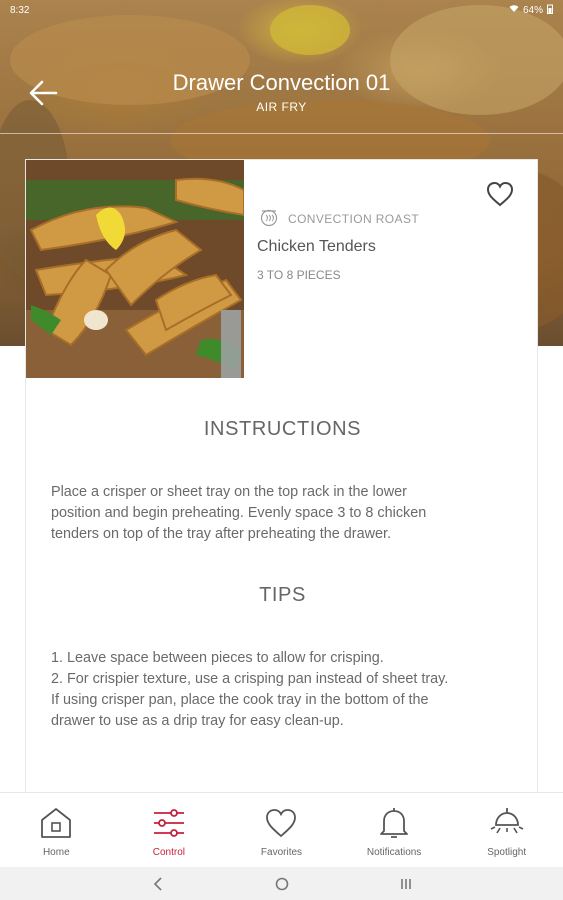  I want to click on nav-label-home: Home, so click(56, 852).